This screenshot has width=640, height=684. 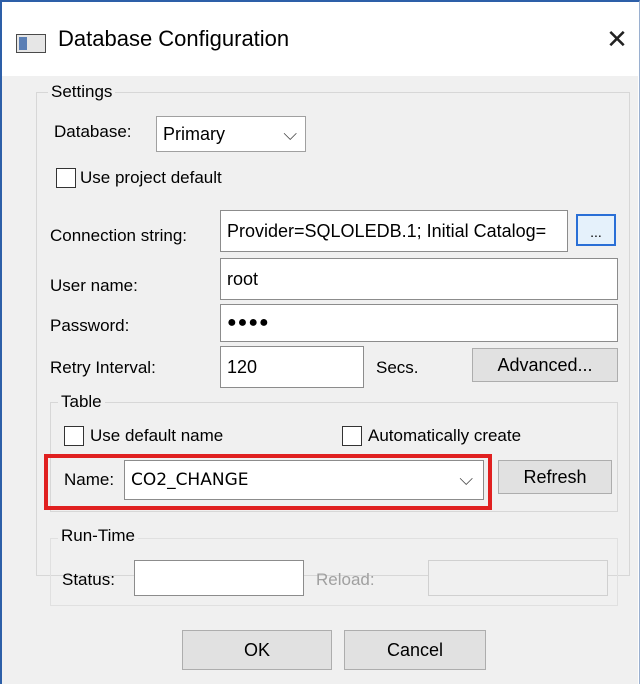 What do you see at coordinates (103, 367) in the screenshot?
I see `retry-interval-label: Retry Interval:` at bounding box center [103, 367].